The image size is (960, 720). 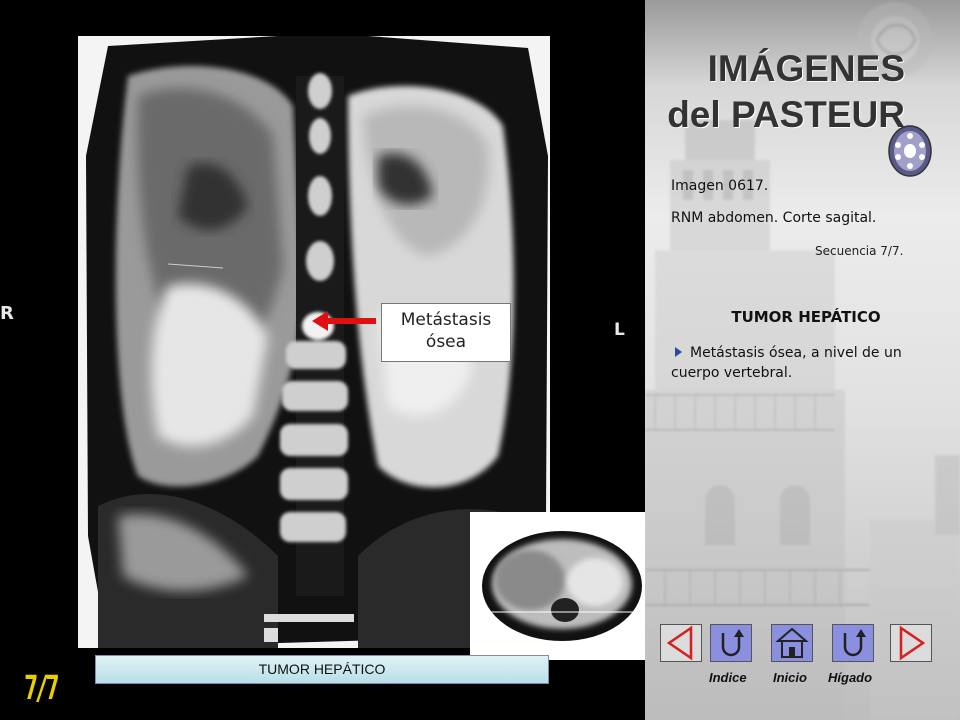 I want to click on title-line-2: del PASTEUR, so click(x=786, y=114).